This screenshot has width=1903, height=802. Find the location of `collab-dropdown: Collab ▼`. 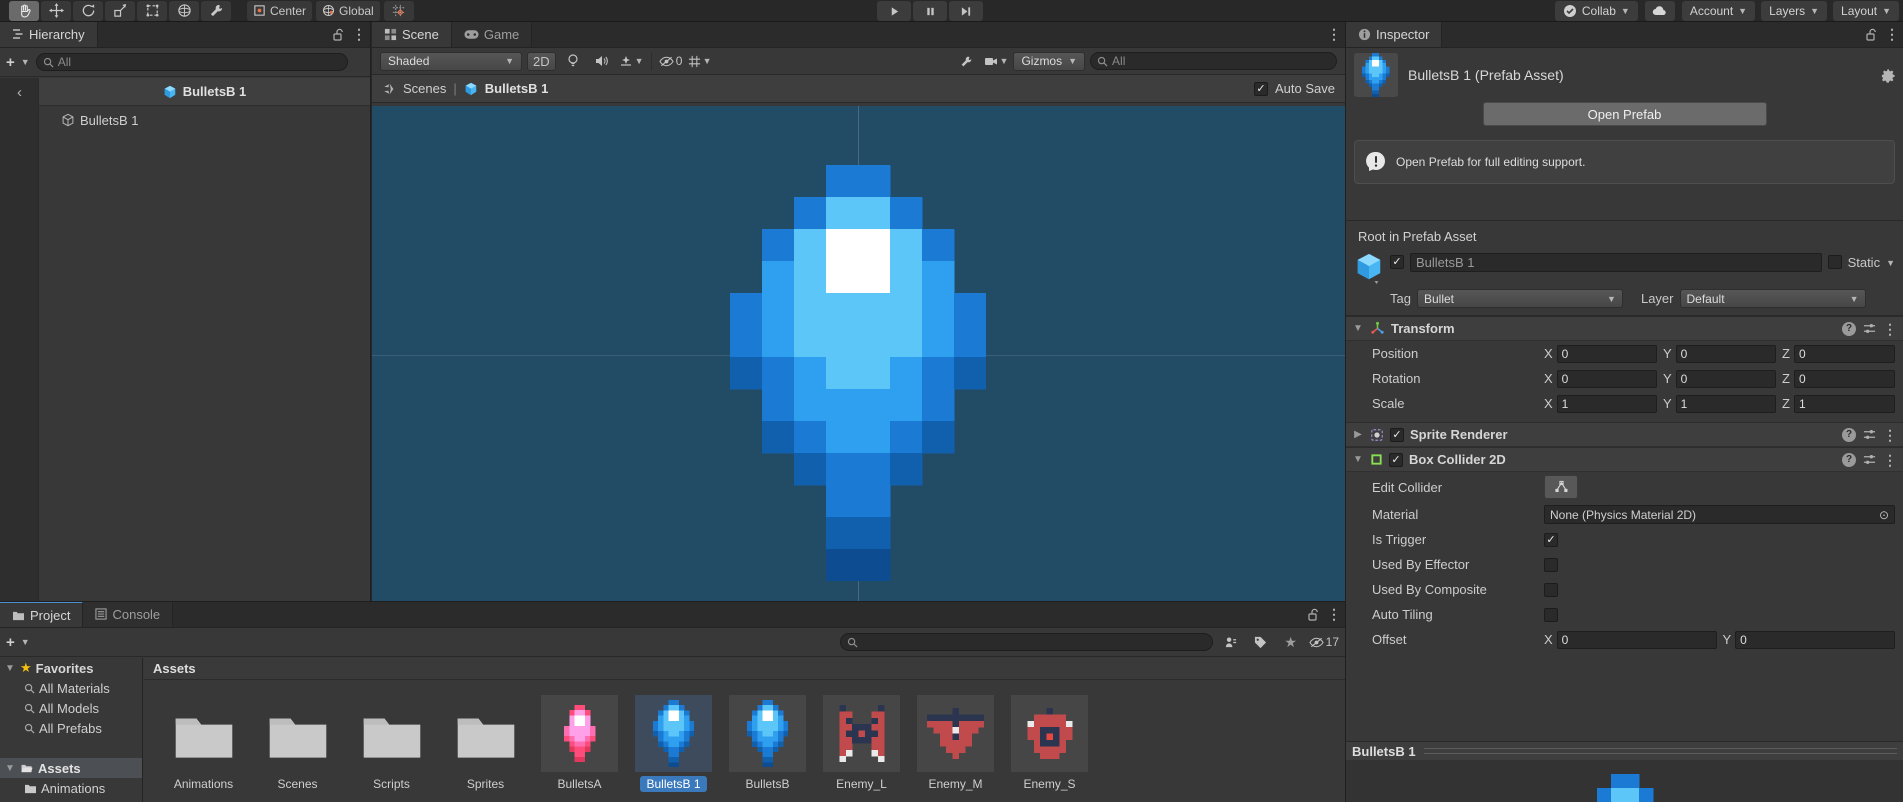

collab-dropdown: Collab ▼ is located at coordinates (1596, 11).